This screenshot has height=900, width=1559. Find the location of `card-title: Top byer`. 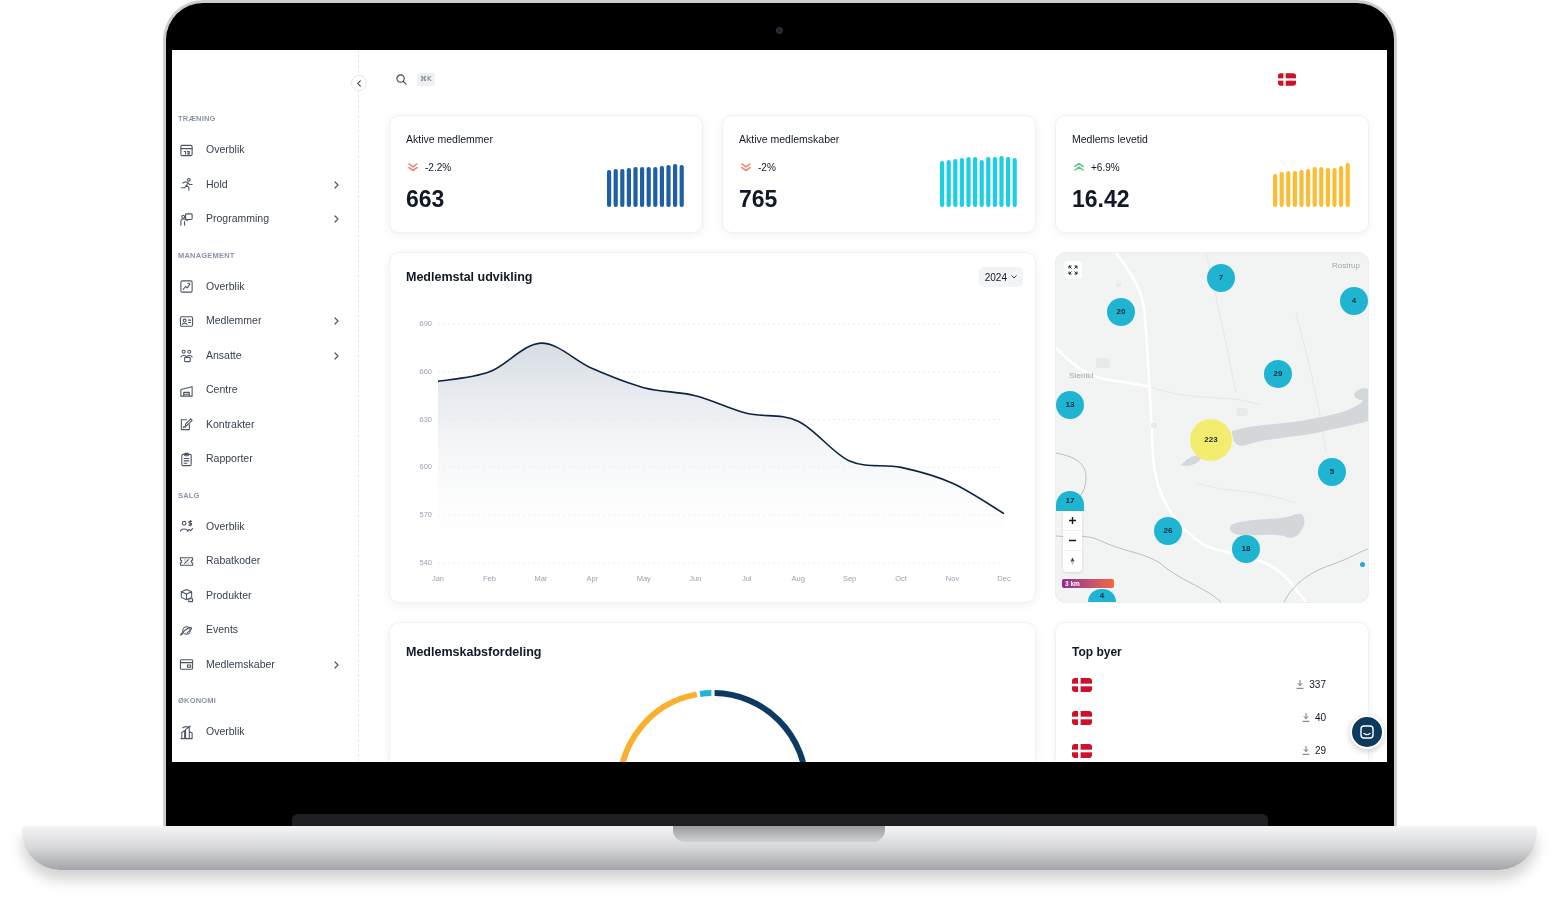

card-title: Top byer is located at coordinates (1097, 652).